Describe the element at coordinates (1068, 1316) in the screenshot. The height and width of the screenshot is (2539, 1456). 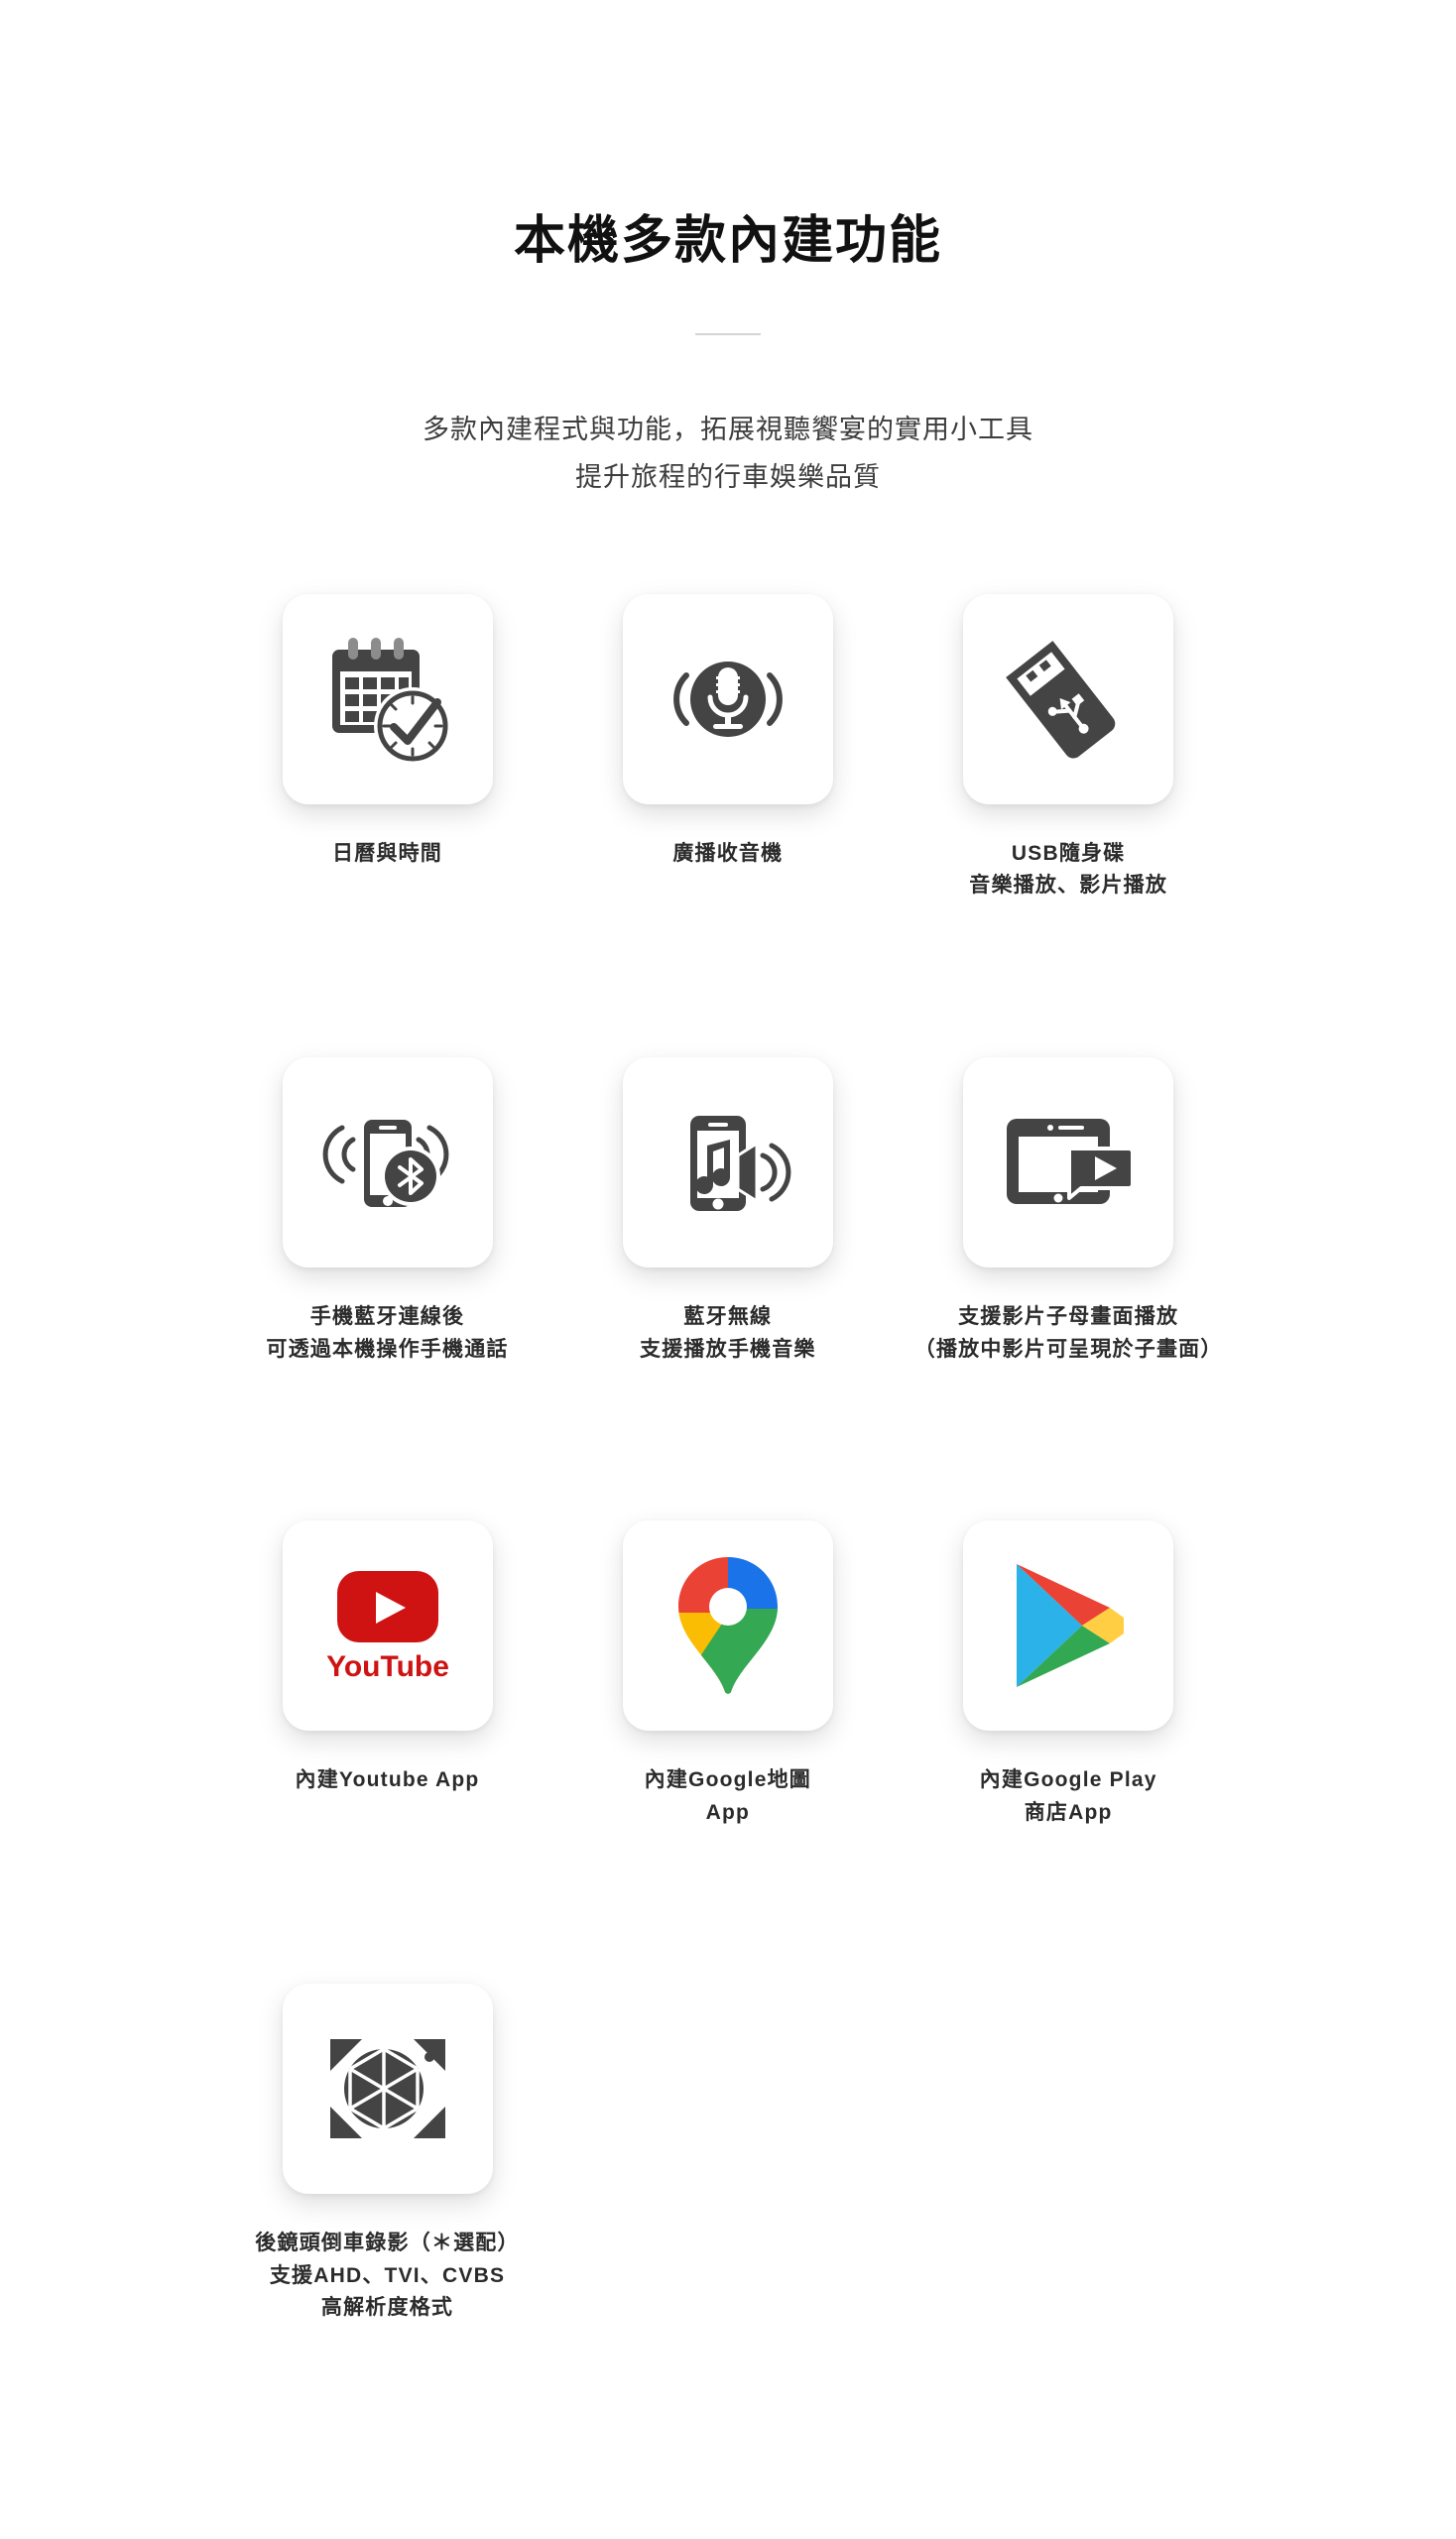
I see `feature-label-line: 支援影片子母畫面播放` at that location.